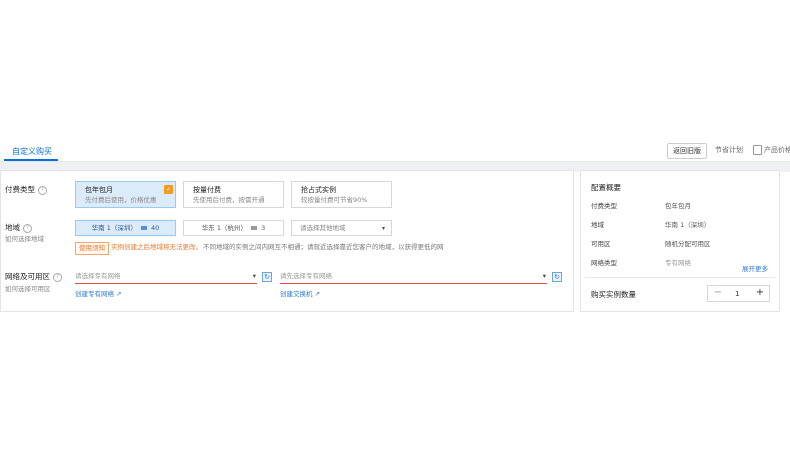  I want to click on summary-key: 付费类型, so click(604, 206).